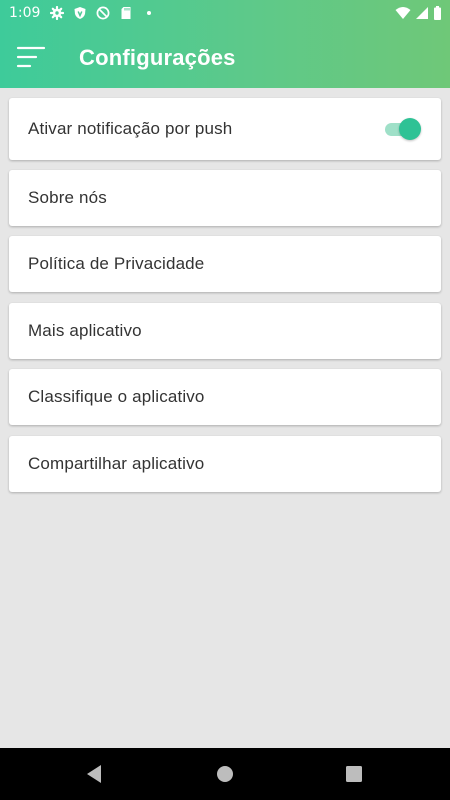  What do you see at coordinates (57, 13) in the screenshot?
I see `gear-icon` at bounding box center [57, 13].